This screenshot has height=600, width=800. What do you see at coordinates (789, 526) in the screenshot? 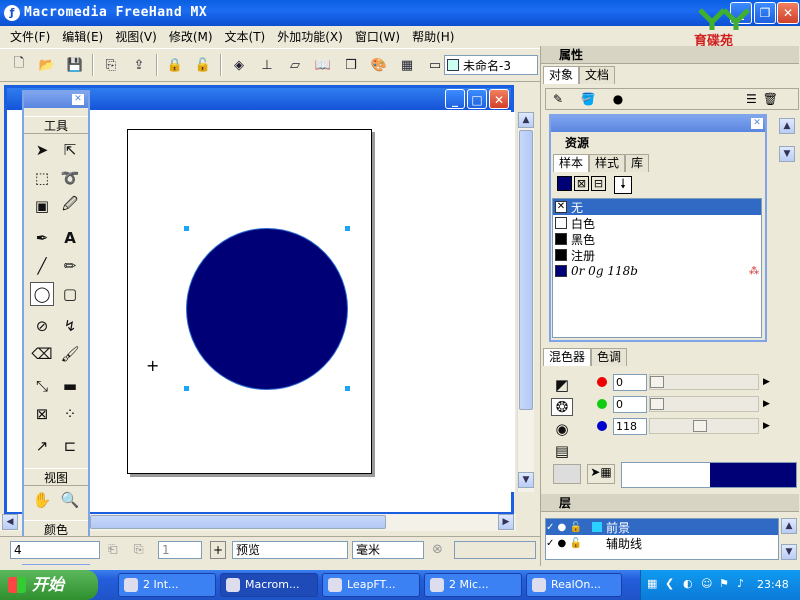
I see `layers-scroll-up-icon: ▲` at bounding box center [789, 526].